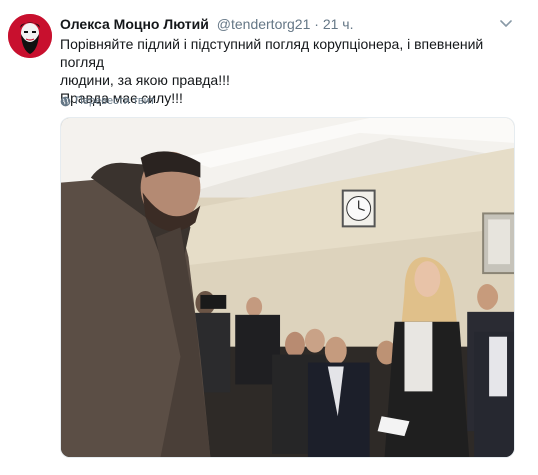 This screenshot has height=475, width=538. What do you see at coordinates (338, 24) in the screenshot?
I see `tweet-timestamp: 21 ч.` at bounding box center [338, 24].